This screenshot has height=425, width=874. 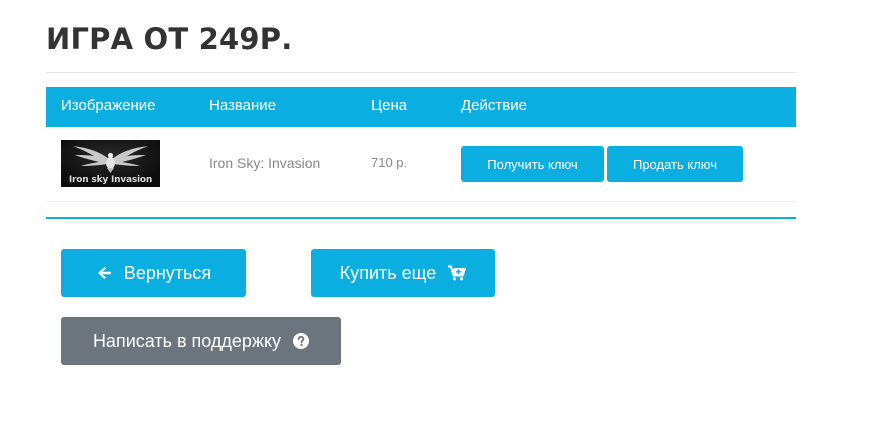 What do you see at coordinates (169, 39) in the screenshot?
I see `page-title: ИГРА ОТ 249Р.` at bounding box center [169, 39].